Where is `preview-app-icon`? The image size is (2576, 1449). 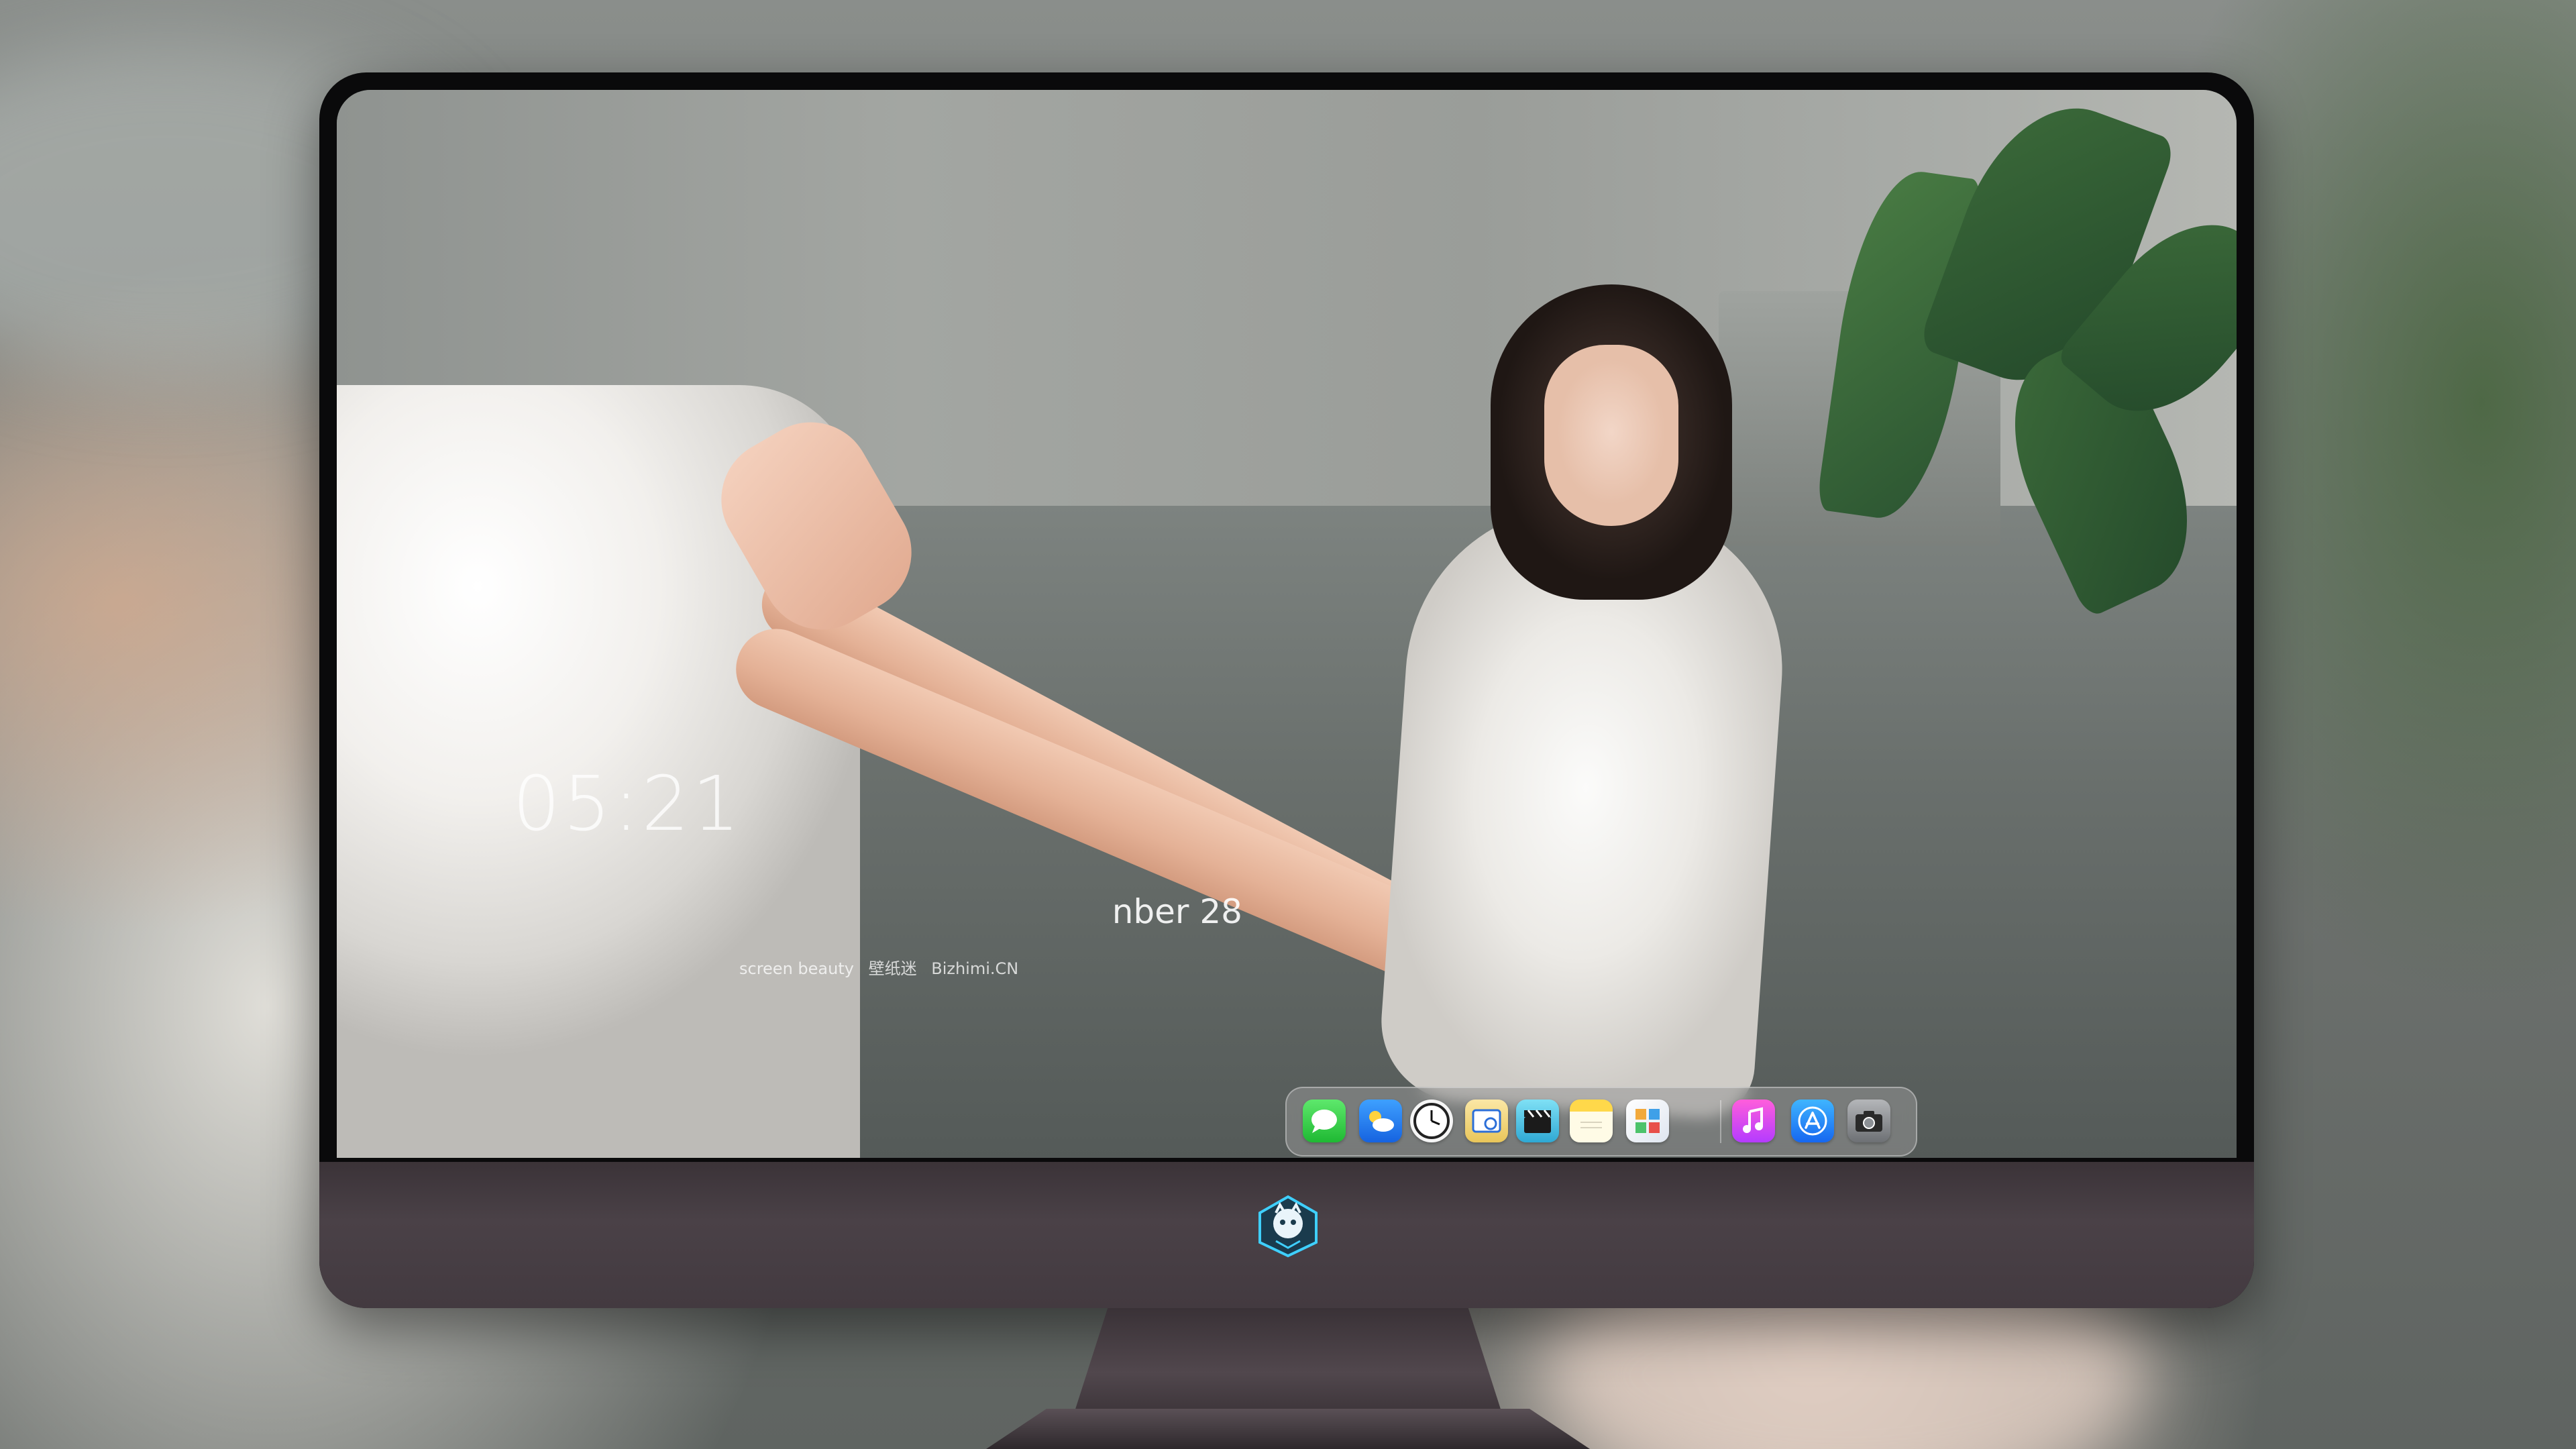 preview-app-icon is located at coordinates (1486, 1120).